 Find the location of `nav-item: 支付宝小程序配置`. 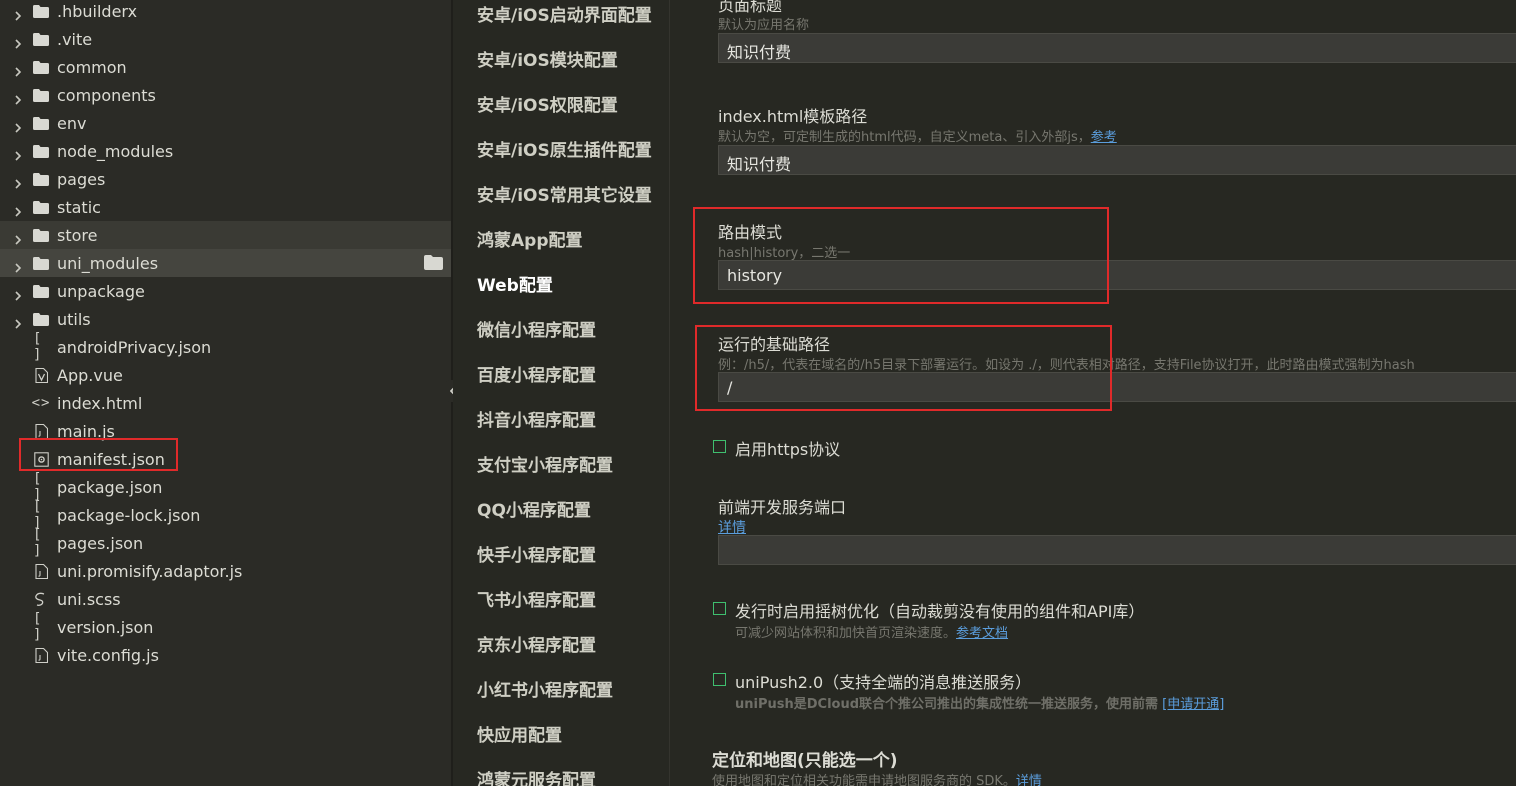

nav-item: 支付宝小程序配置 is located at coordinates (545, 463).